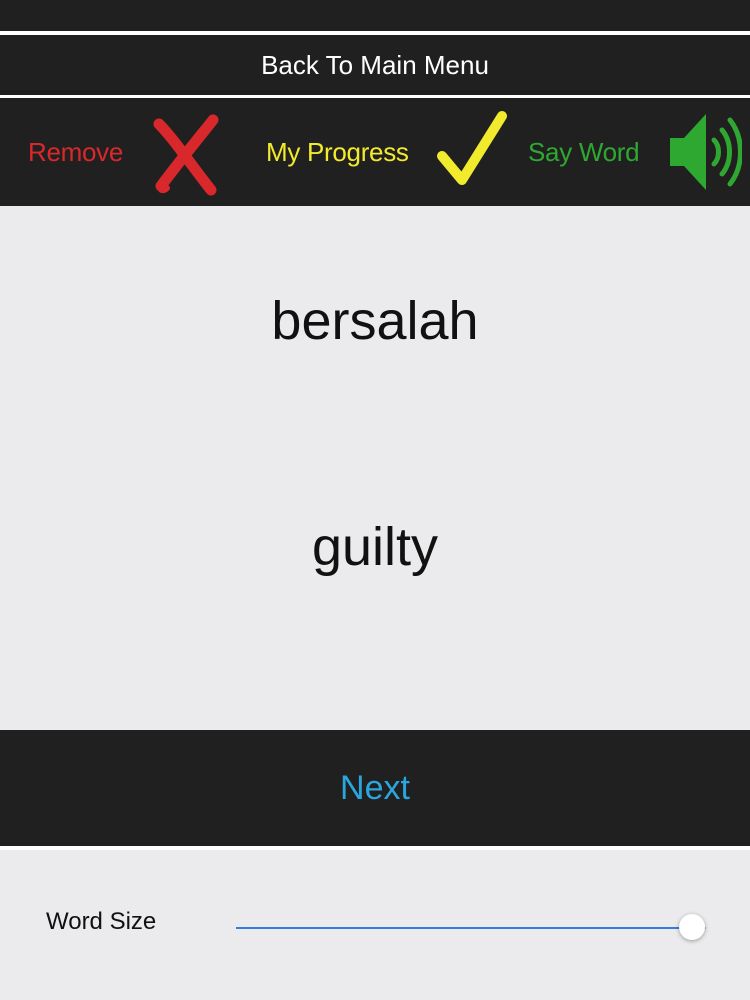  Describe the element at coordinates (375, 15) in the screenshot. I see `status-strip` at that location.